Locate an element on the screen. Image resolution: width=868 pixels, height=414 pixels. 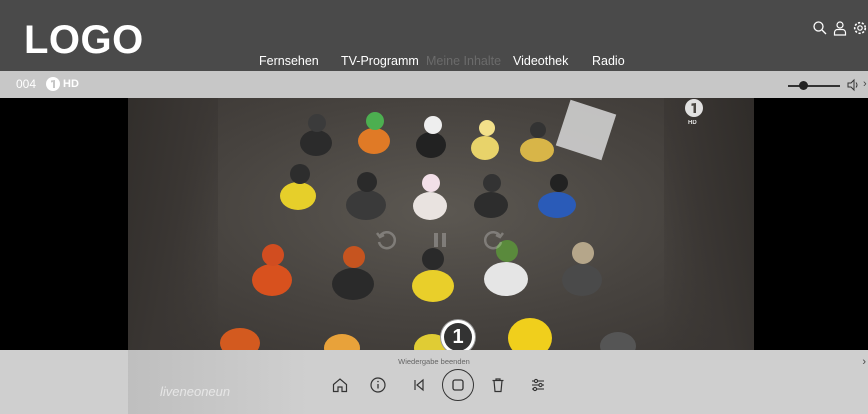
home-button is located at coordinates (340, 385).